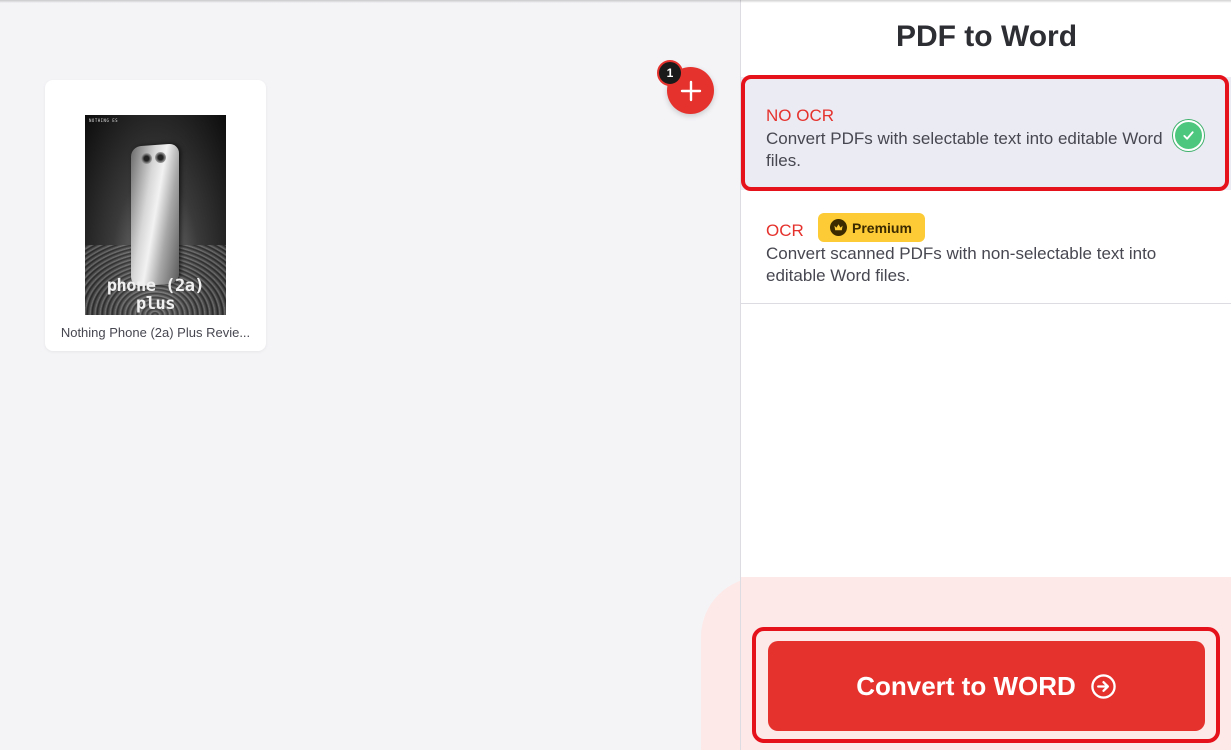 This screenshot has height=750, width=1231. What do you see at coordinates (986, 36) in the screenshot?
I see `sidebar-title: PDF to Word` at bounding box center [986, 36].